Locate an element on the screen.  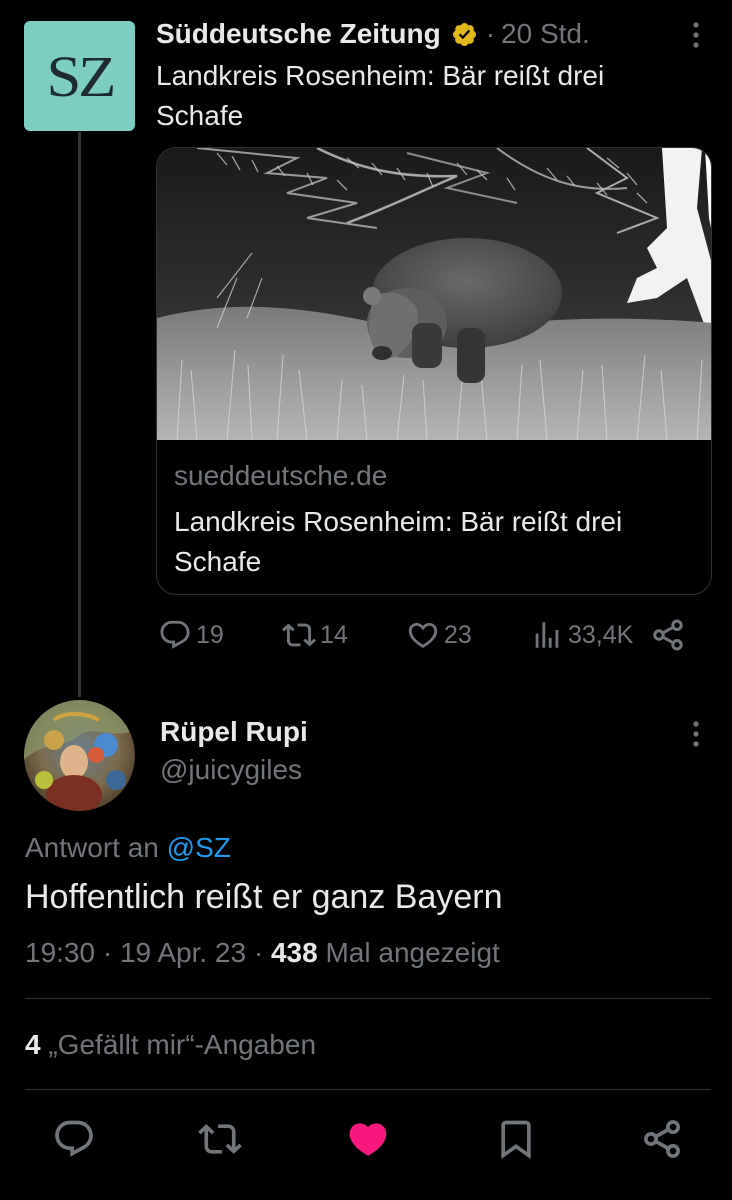
author-avatar: SZ is located at coordinates (79, 76).